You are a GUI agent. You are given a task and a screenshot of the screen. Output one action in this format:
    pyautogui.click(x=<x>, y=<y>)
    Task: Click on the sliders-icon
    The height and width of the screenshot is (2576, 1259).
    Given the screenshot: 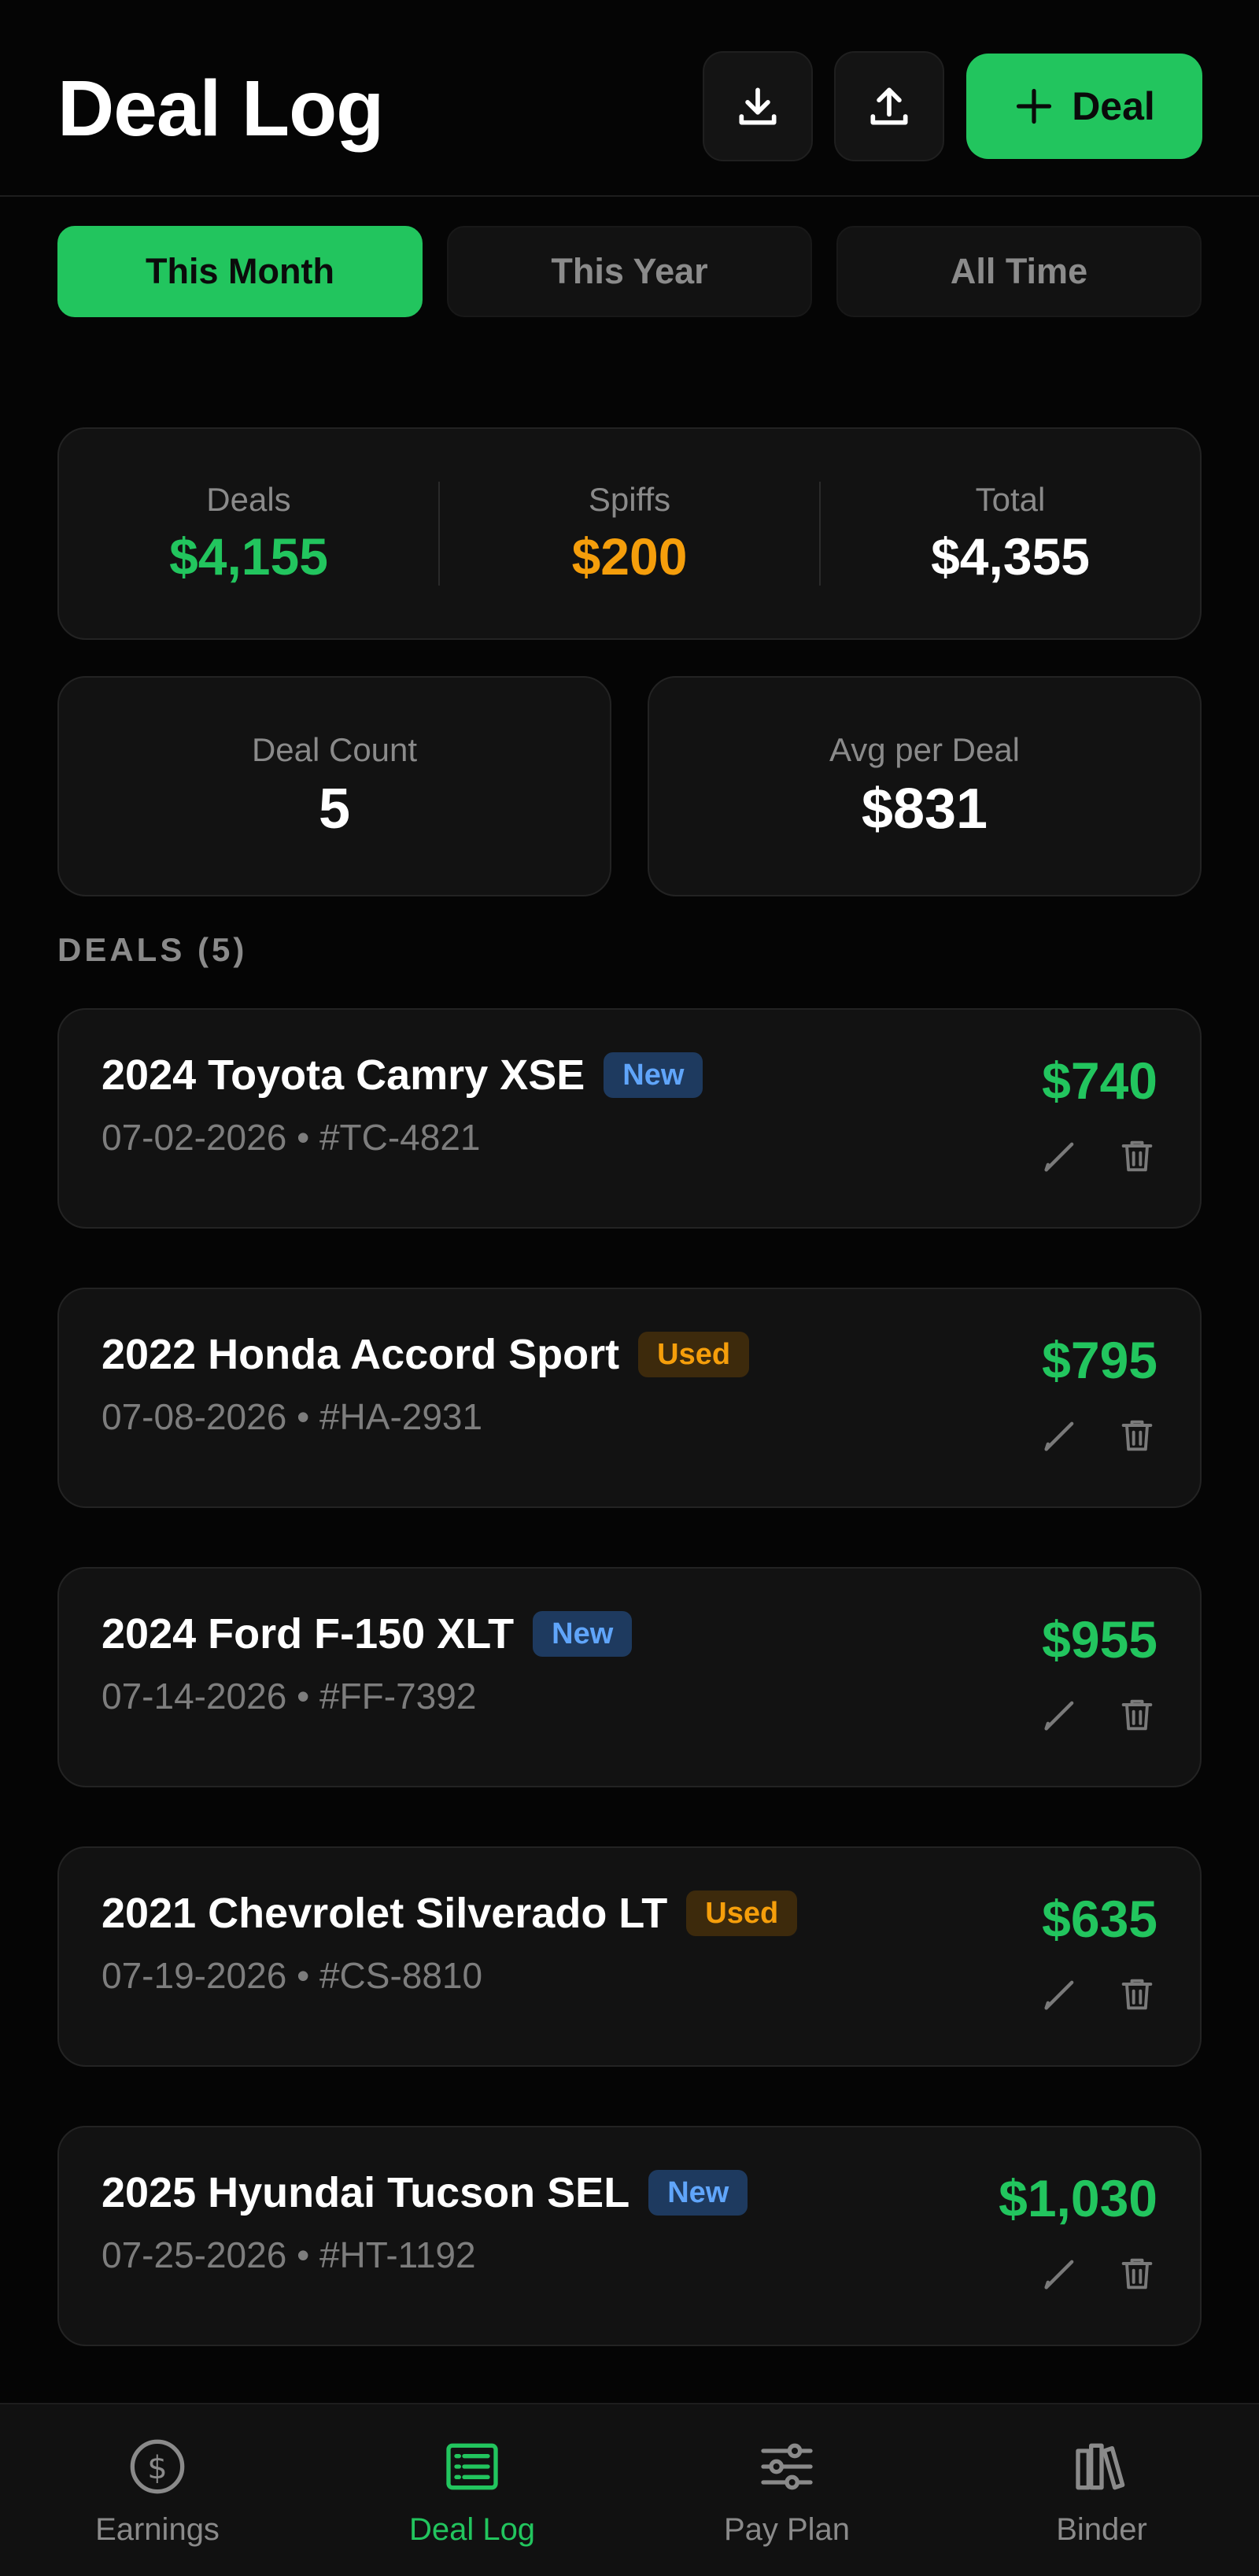 What is the action you would take?
    pyautogui.click(x=787, y=2466)
    